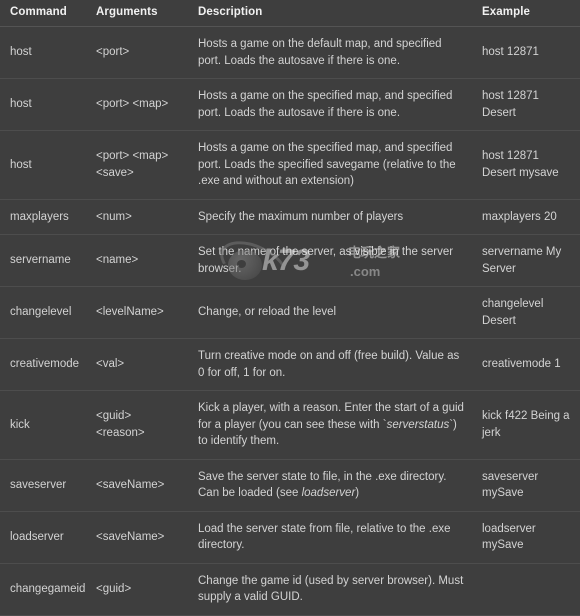 The height and width of the screenshot is (616, 580). What do you see at coordinates (526, 52) in the screenshot?
I see `cell-example: host 12871` at bounding box center [526, 52].